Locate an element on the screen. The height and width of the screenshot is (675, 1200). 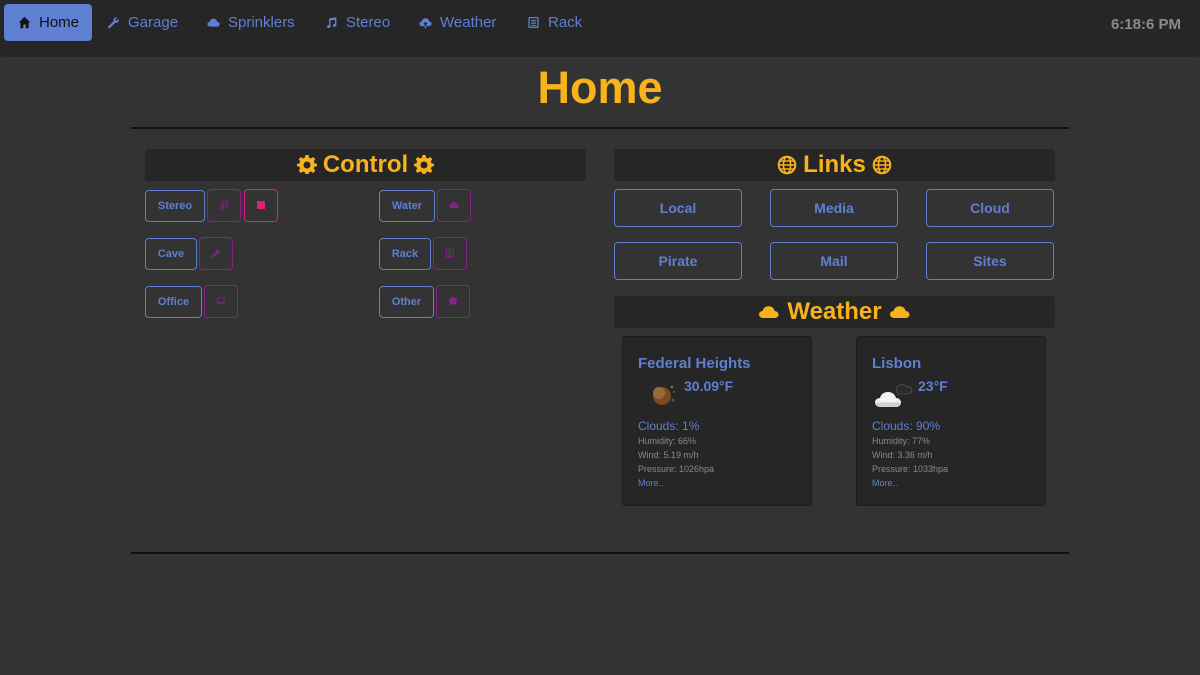
stereo-music-button is located at coordinates (224, 205).